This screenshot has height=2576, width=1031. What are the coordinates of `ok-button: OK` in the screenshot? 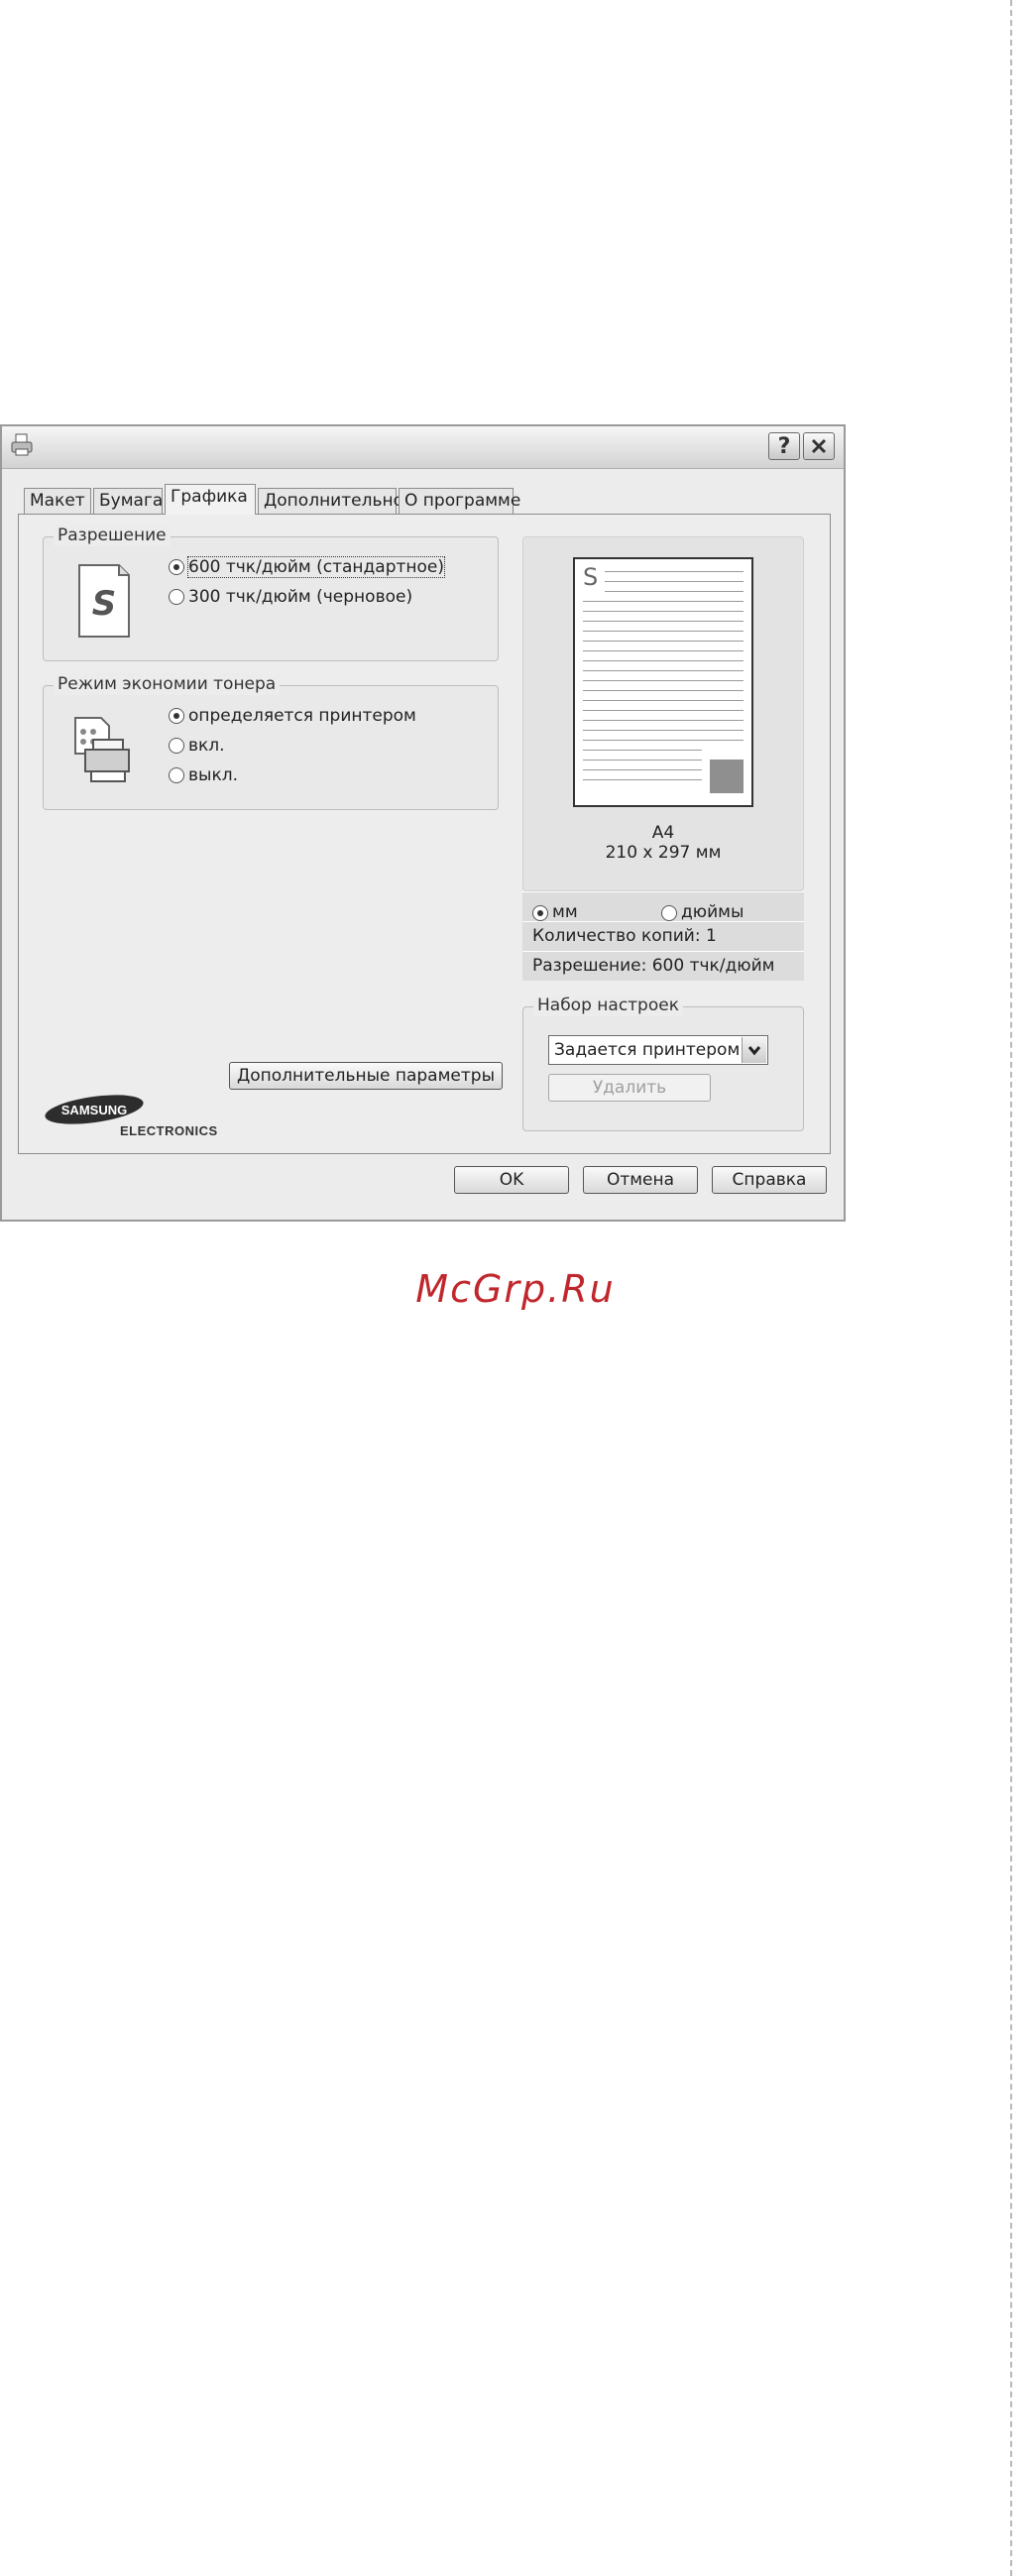 It's located at (511, 1180).